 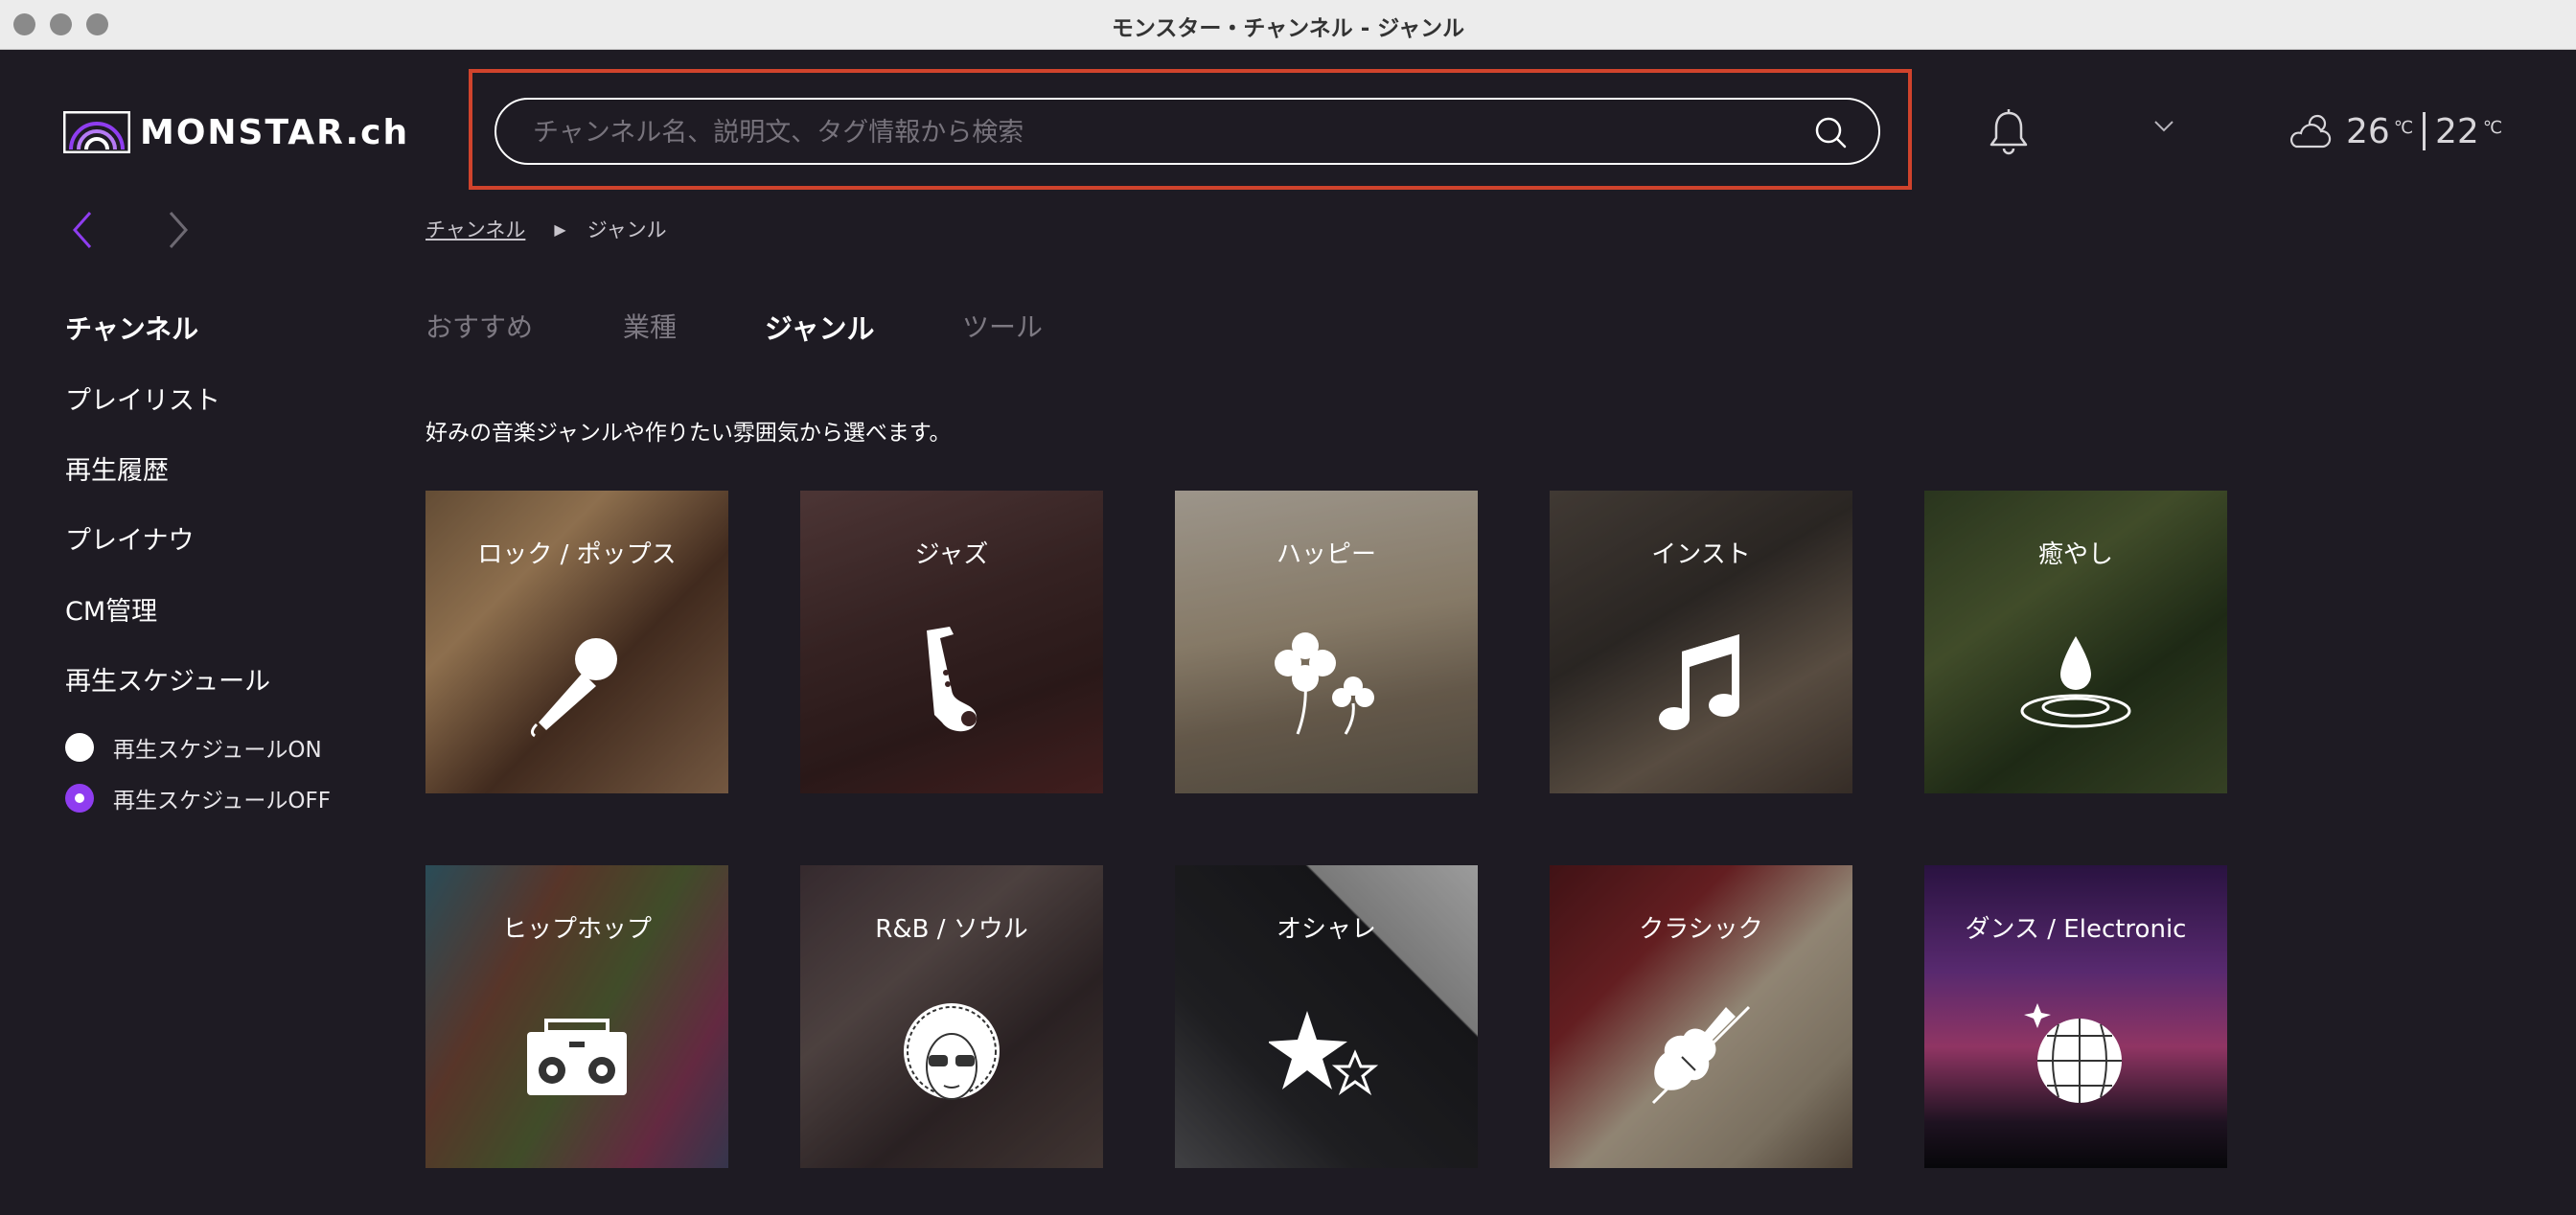 I want to click on genre-tile-stylish: オシャレ, so click(x=1326, y=1016).